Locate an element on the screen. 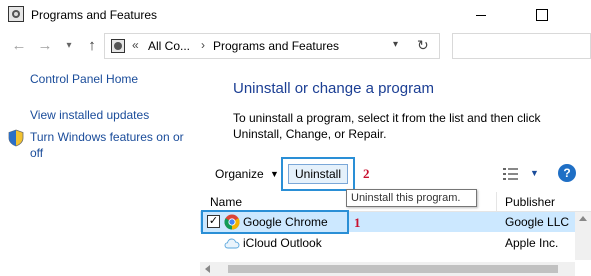 Image resolution: width=591 pixels, height=276 pixels. windows-features-link: Turn Windows features on or off is located at coordinates (112, 145).